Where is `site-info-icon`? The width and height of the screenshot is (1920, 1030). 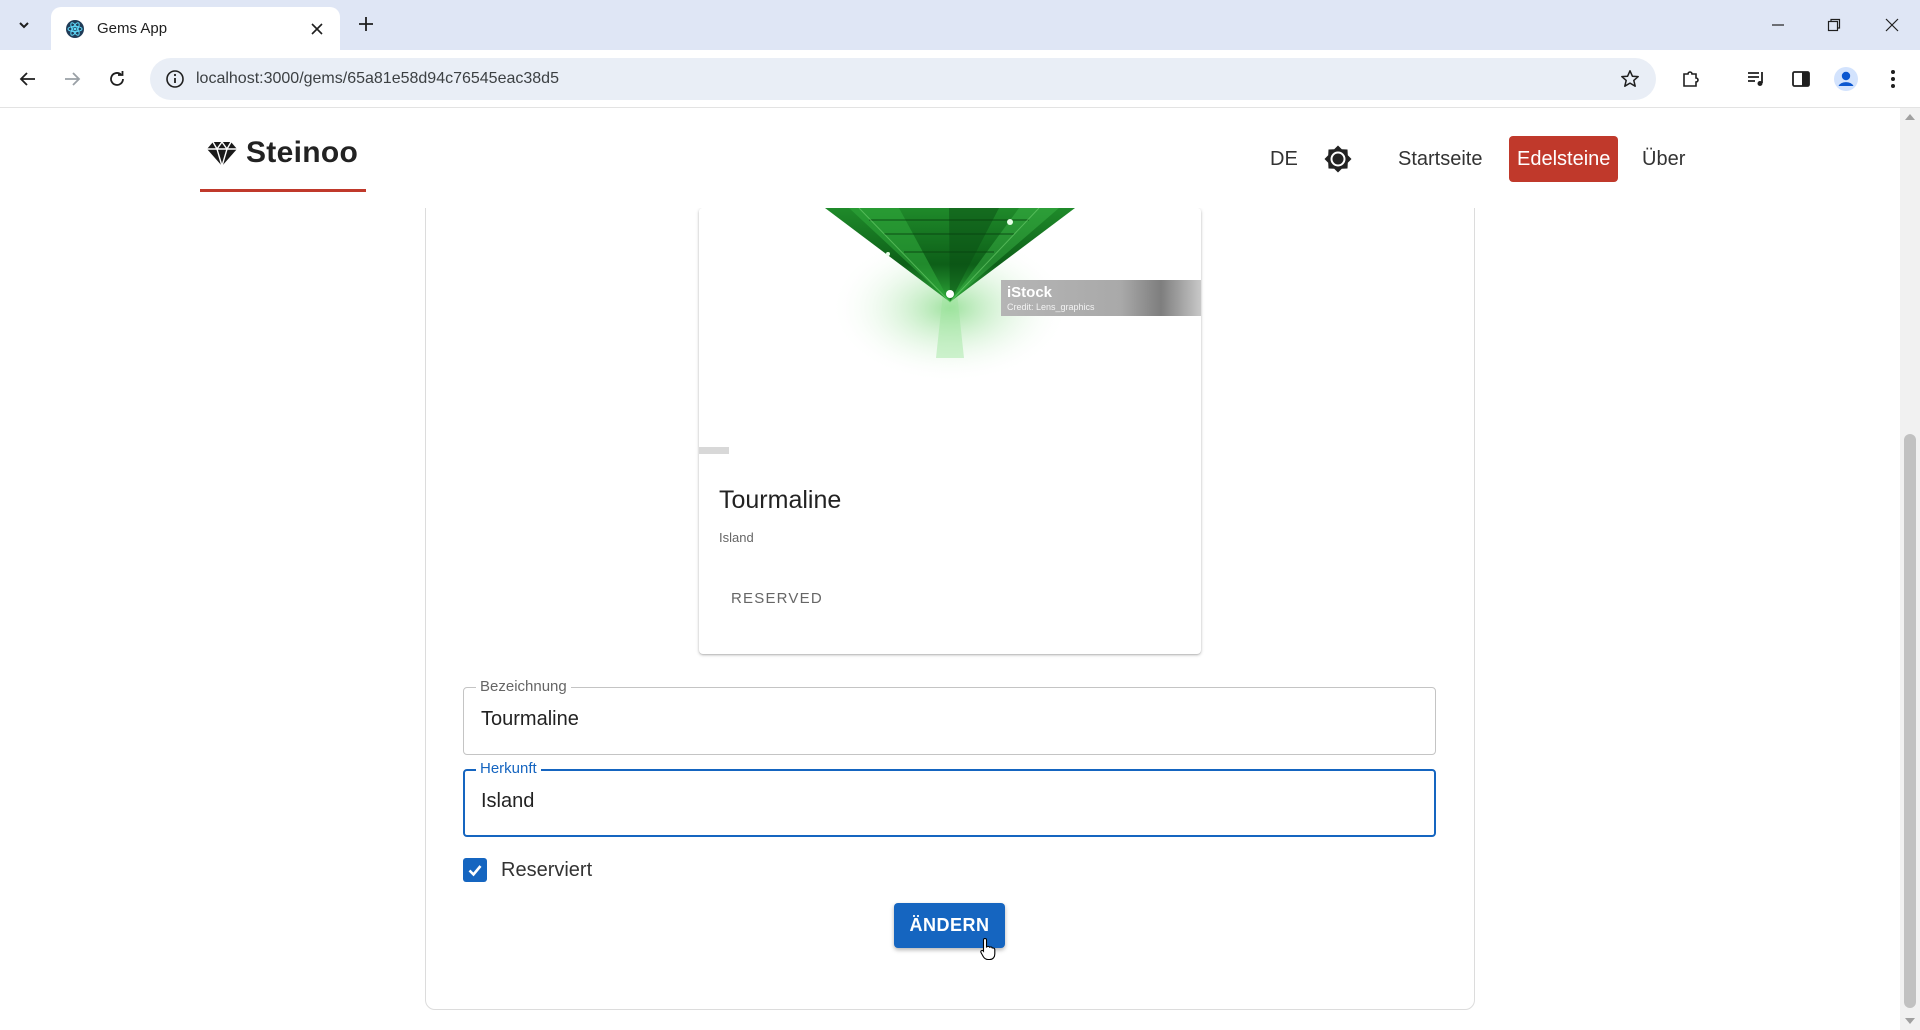
site-info-icon is located at coordinates (175, 79).